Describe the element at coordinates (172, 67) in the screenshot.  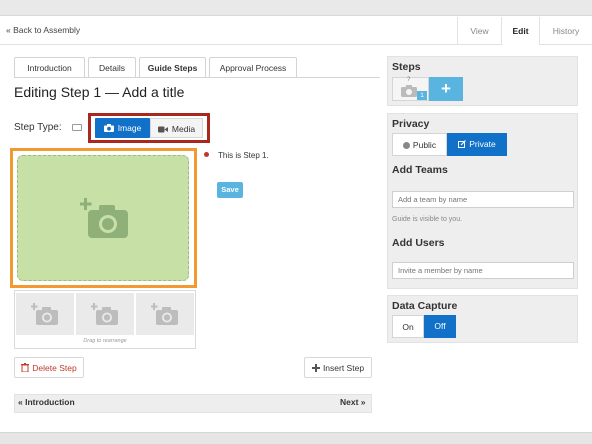
I see `tab-guide-steps: Guide Steps` at that location.